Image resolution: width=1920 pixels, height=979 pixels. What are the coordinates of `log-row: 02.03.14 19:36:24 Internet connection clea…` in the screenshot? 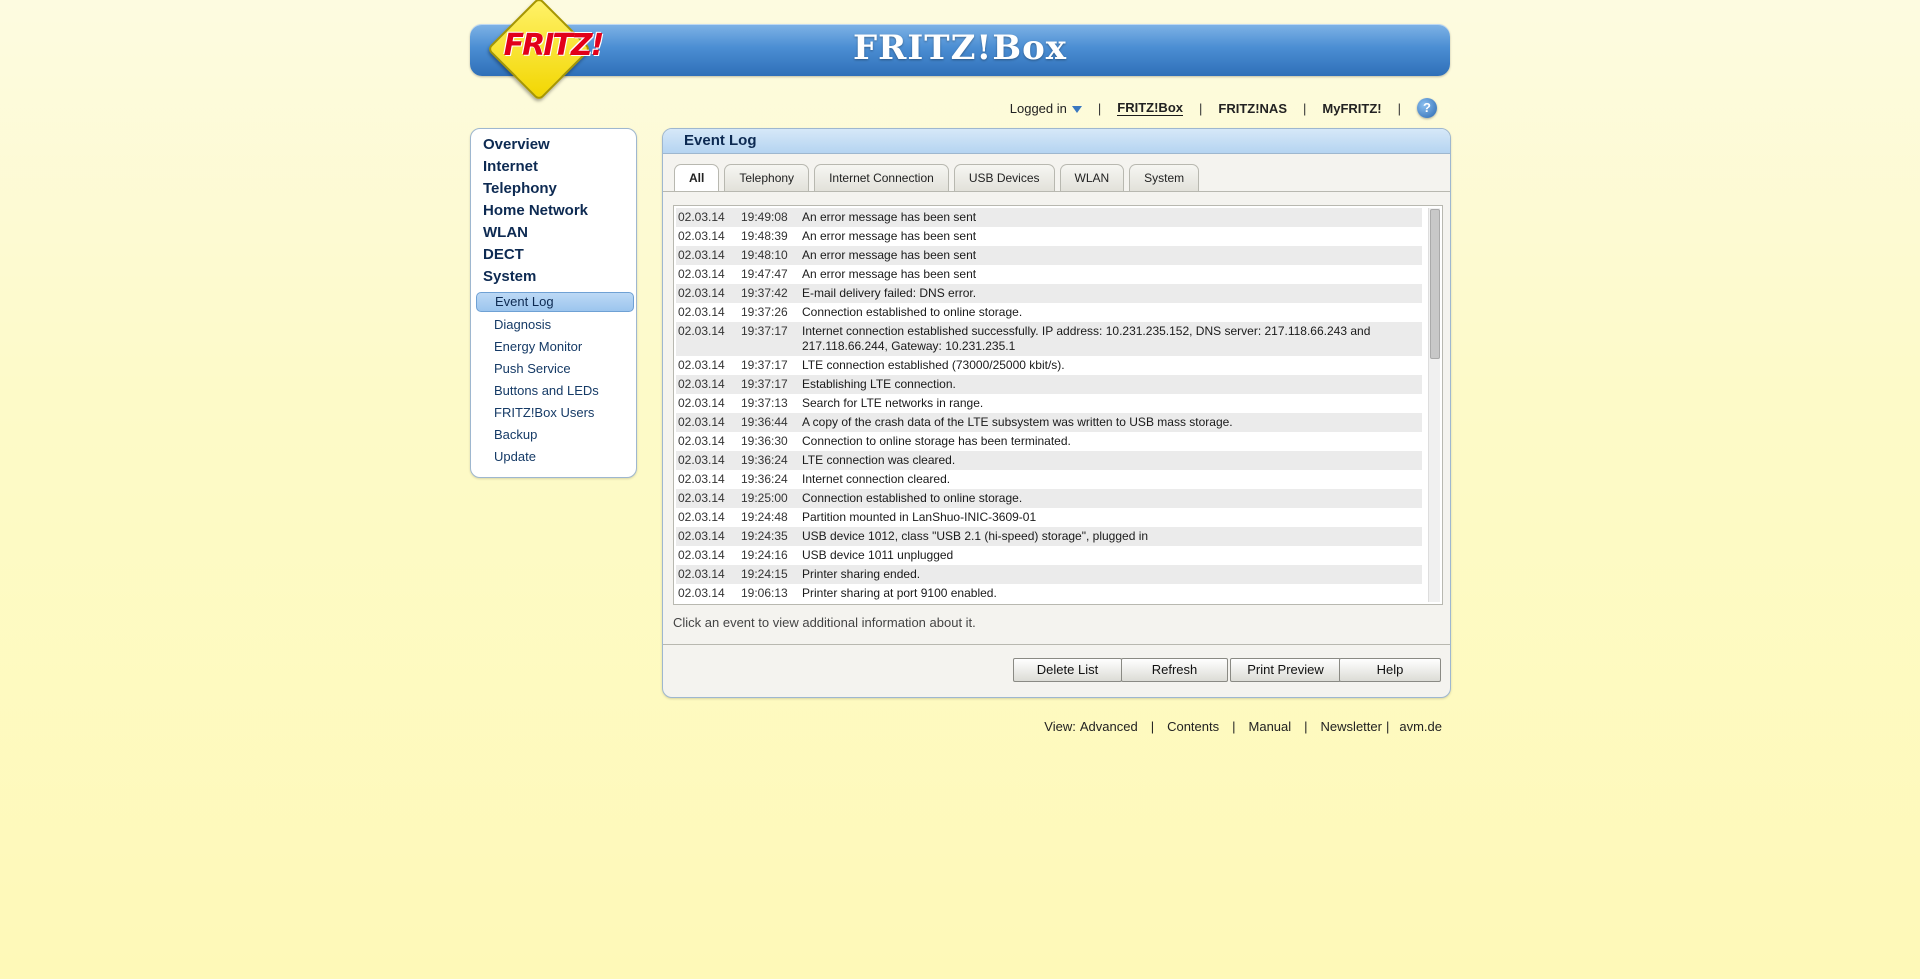 It's located at (1049, 479).